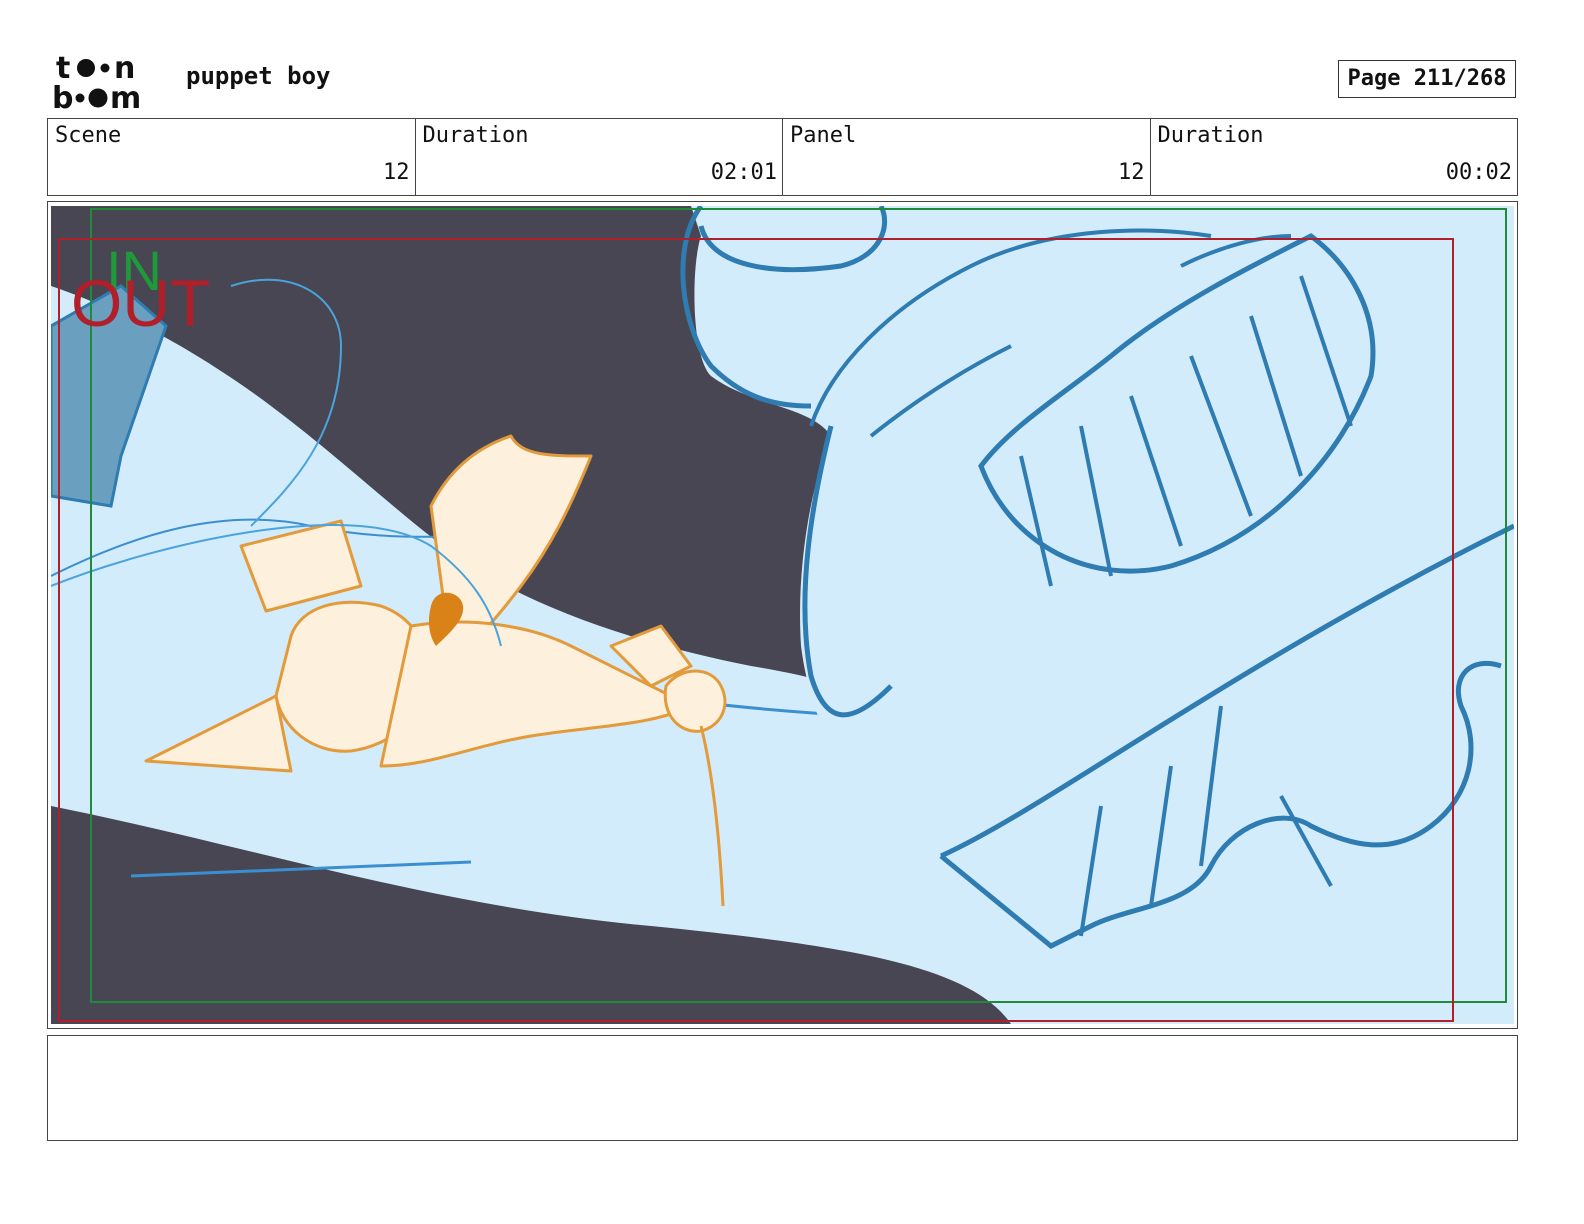  Describe the element at coordinates (782, 1088) in the screenshot. I see `panel-notes-box` at that location.